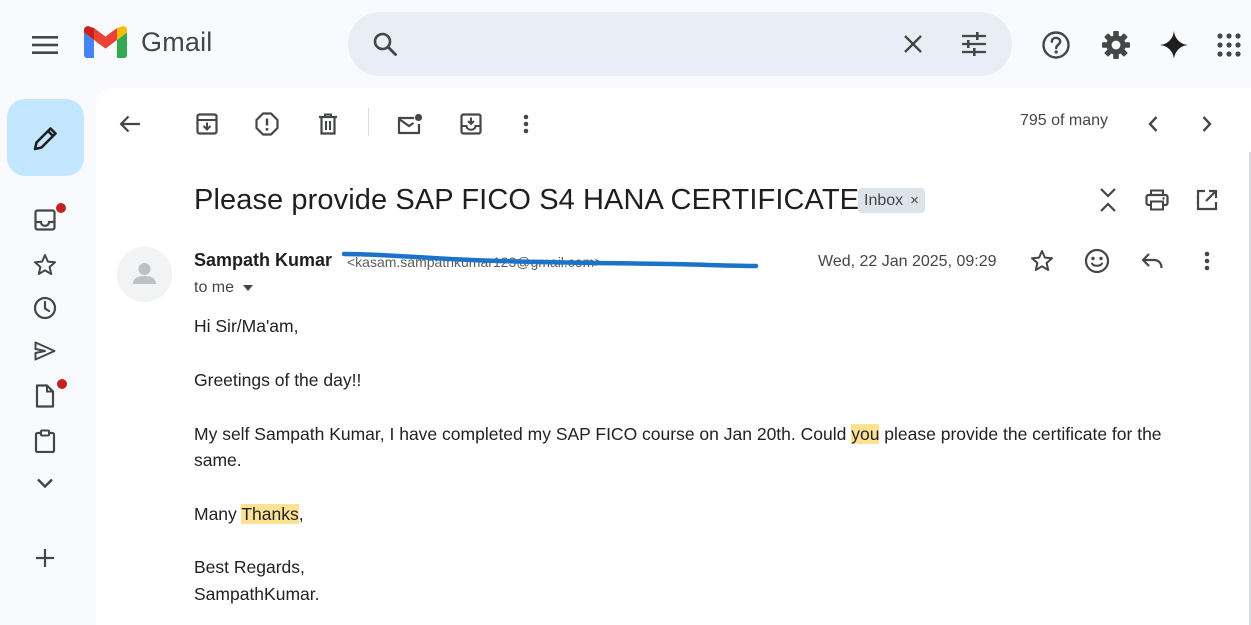 This screenshot has height=625, width=1251. I want to click on body-greeting: Hi Sir/Ma'am,, so click(246, 326).